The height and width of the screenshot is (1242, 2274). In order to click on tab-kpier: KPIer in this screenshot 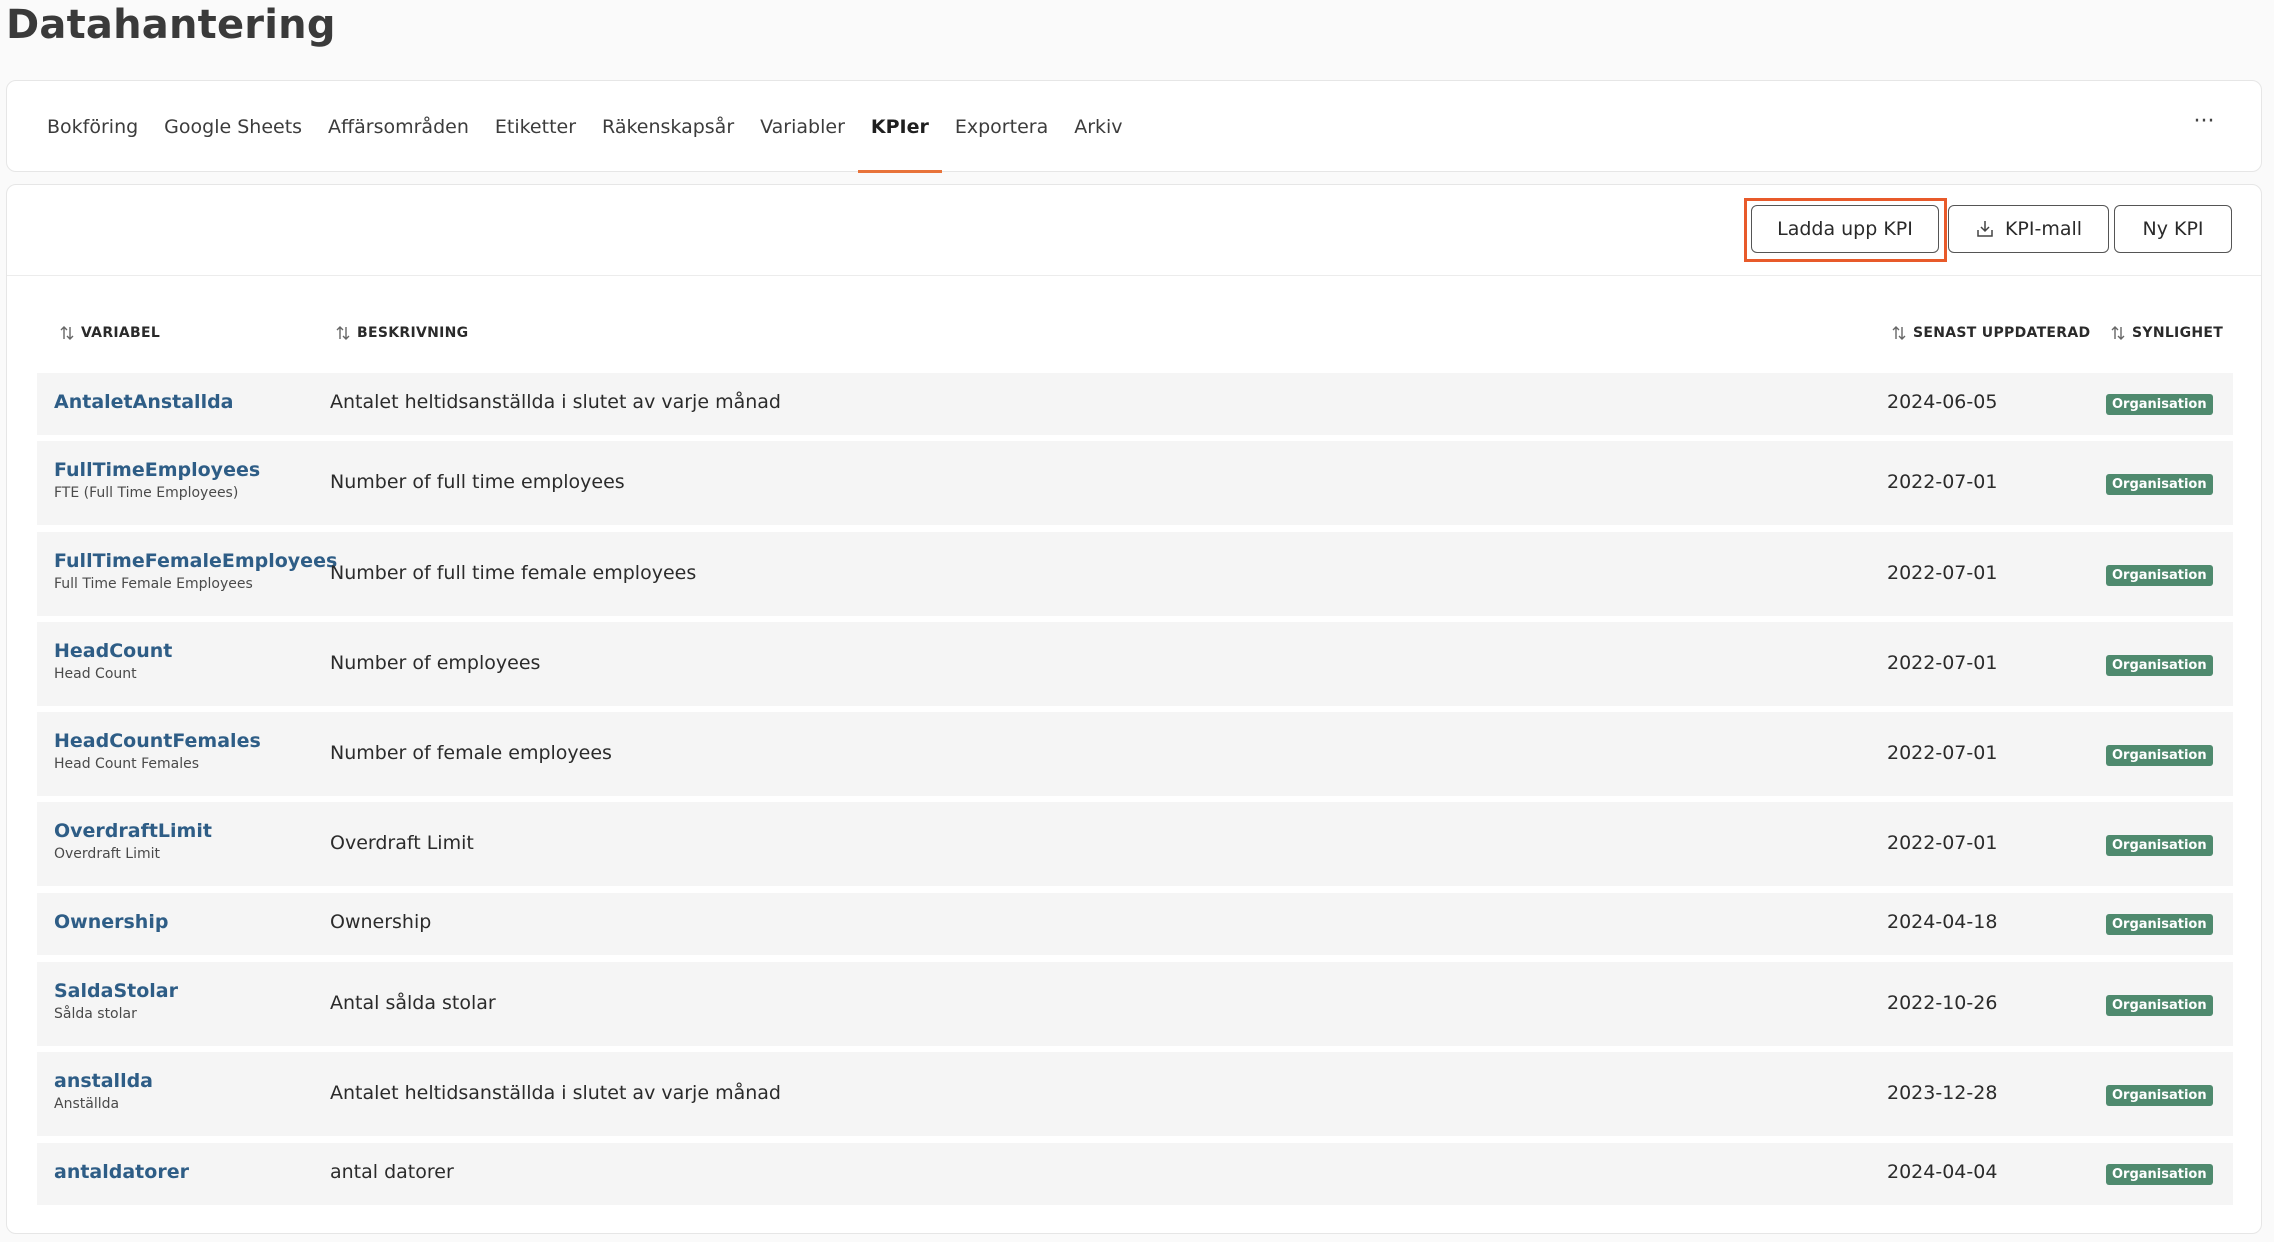, I will do `click(899, 127)`.